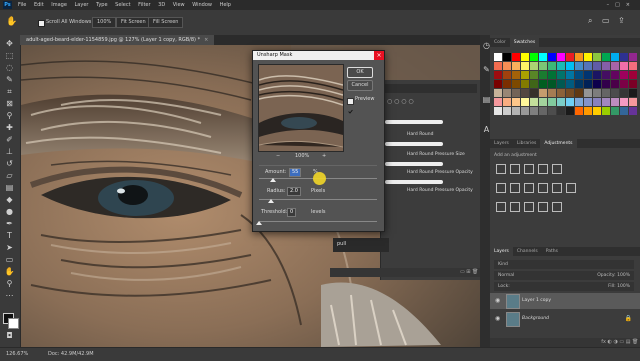 The width and height of the screenshot is (640, 361). I want to click on threshold-field: 0, so click(292, 212).